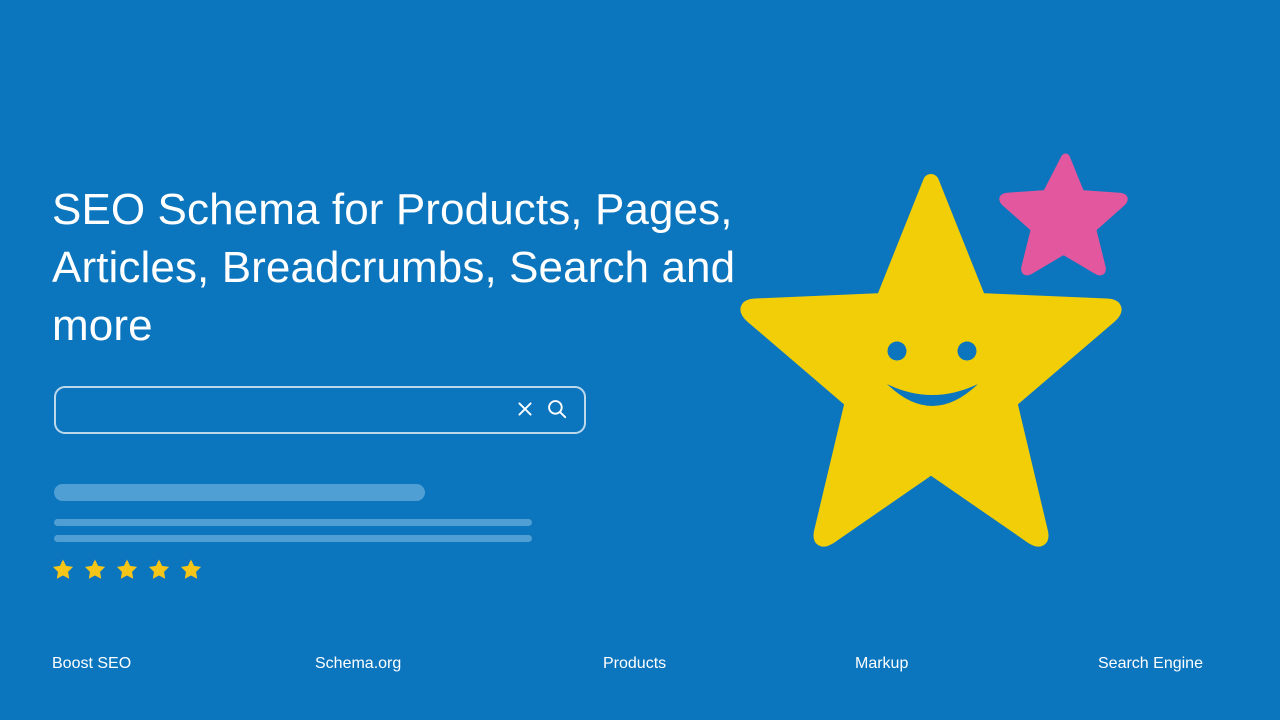  I want to click on footer-item-boost-seo: Boost SEO, so click(91, 664).